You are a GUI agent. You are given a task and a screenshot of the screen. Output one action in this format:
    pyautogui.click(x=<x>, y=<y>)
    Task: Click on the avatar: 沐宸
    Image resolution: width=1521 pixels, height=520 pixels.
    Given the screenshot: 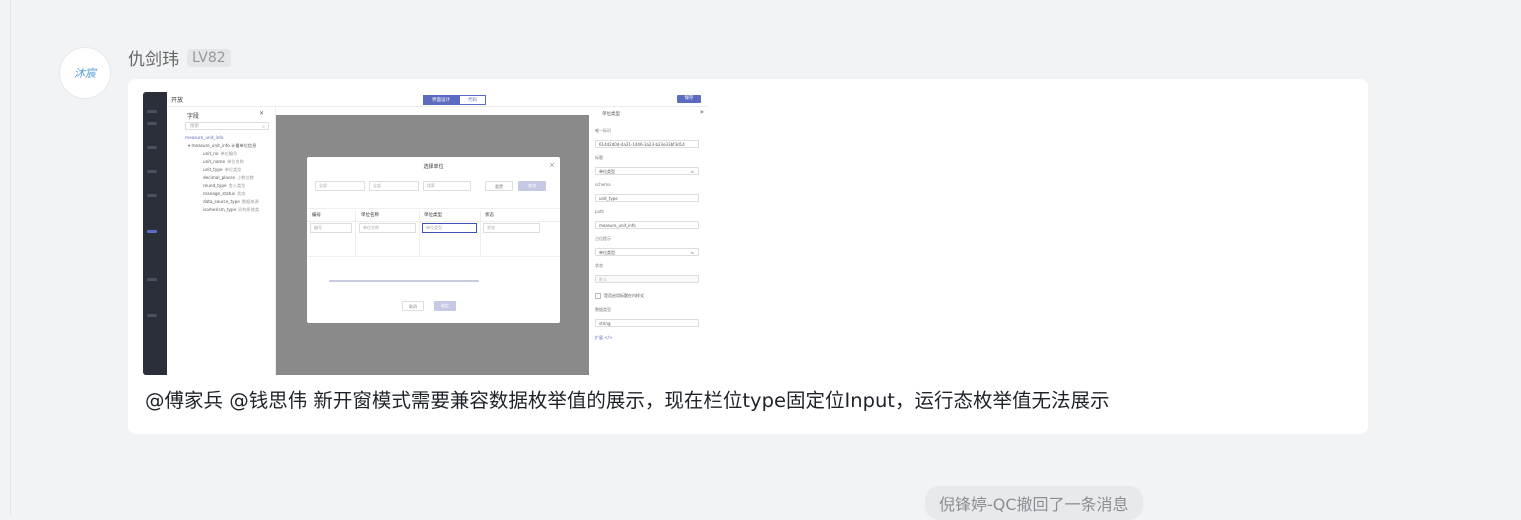 What is the action you would take?
    pyautogui.click(x=85, y=73)
    